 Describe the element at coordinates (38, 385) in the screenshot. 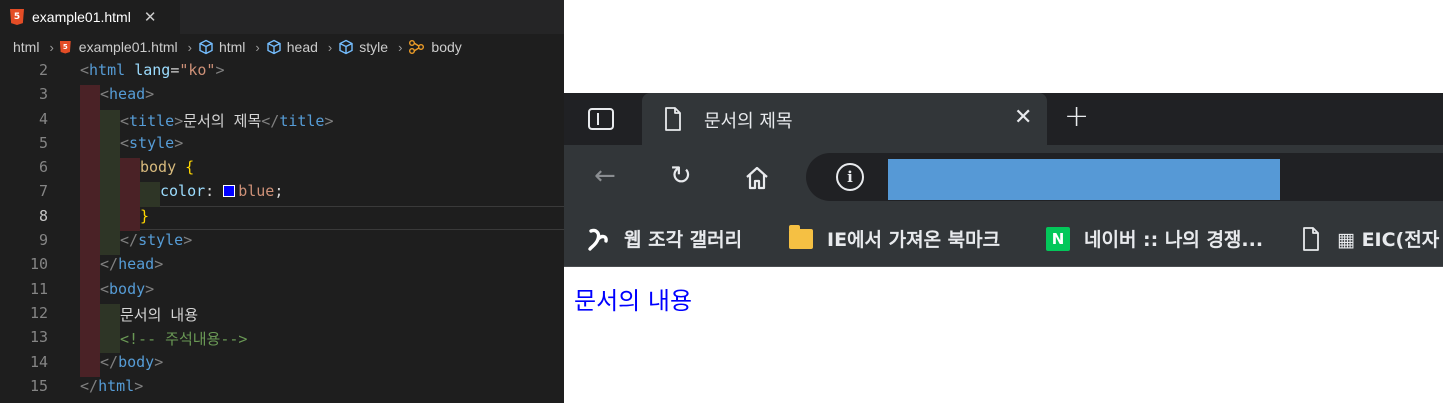

I see `line-number: 15` at that location.